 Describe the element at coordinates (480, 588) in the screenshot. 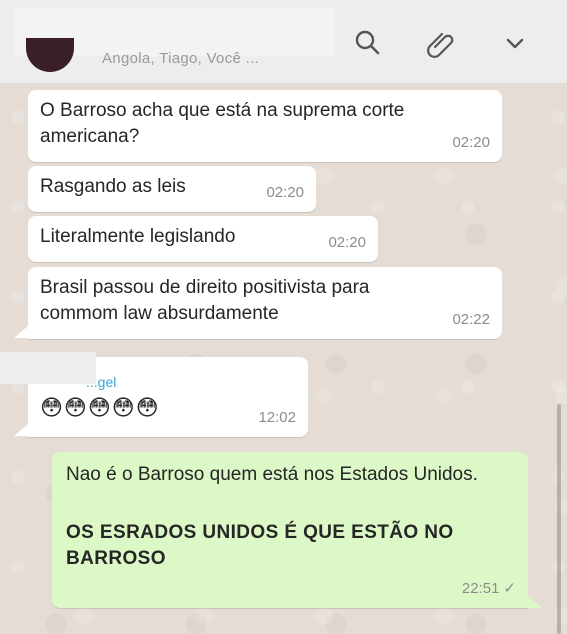

I see `message-time: 22:51` at that location.